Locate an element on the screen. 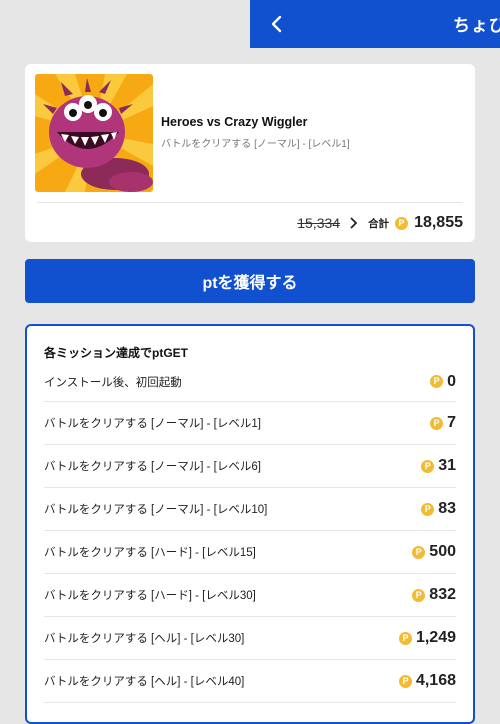 This screenshot has height=724, width=500. mission-label: バトルをクリアする [ノーマル] - [レベル10] is located at coordinates (156, 510).